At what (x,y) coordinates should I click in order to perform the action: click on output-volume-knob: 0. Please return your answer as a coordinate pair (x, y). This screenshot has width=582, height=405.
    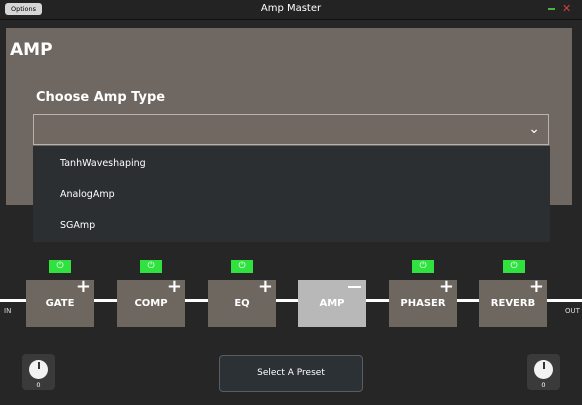
    Looking at the image, I should click on (543, 372).